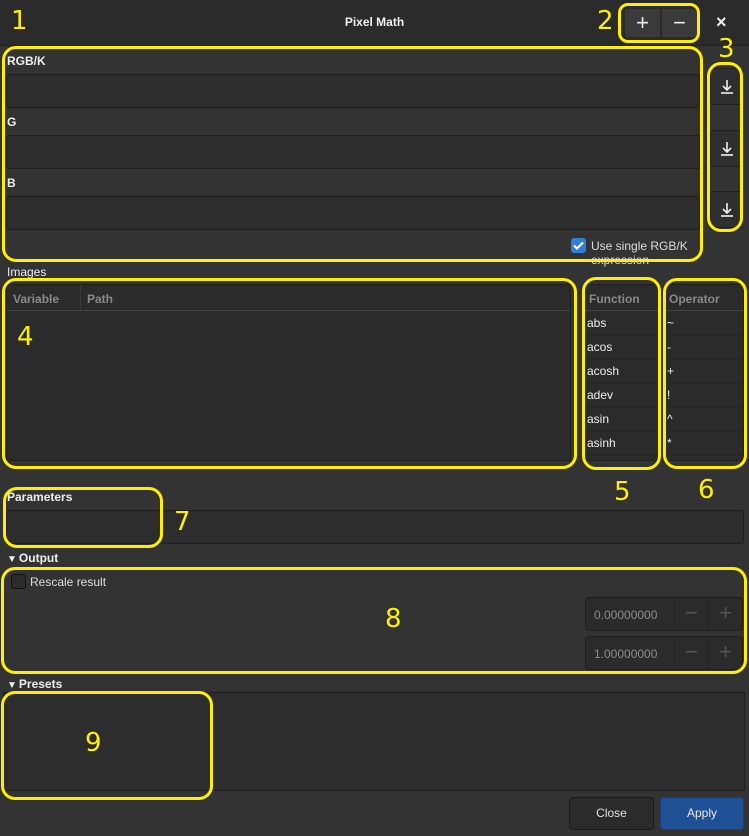  What do you see at coordinates (27, 272) in the screenshot?
I see `images-section-label: Images` at bounding box center [27, 272].